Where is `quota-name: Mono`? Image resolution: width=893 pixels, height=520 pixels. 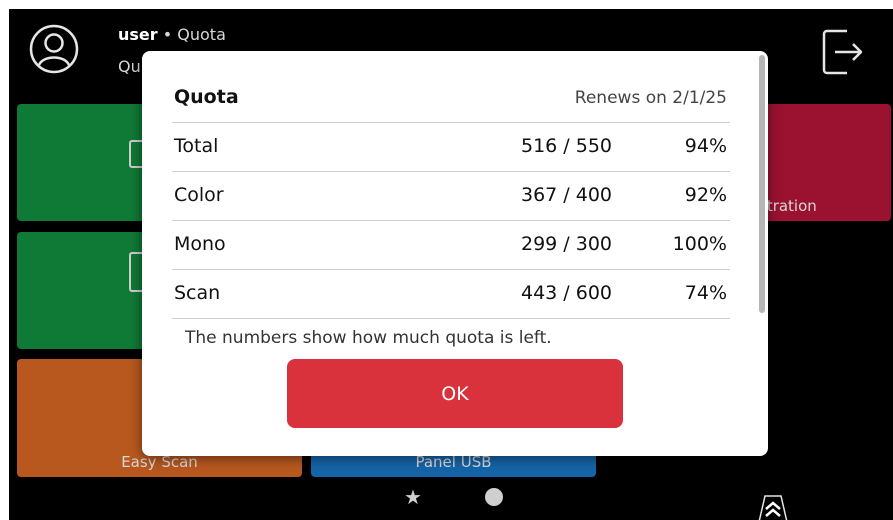 quota-name: Mono is located at coordinates (200, 244).